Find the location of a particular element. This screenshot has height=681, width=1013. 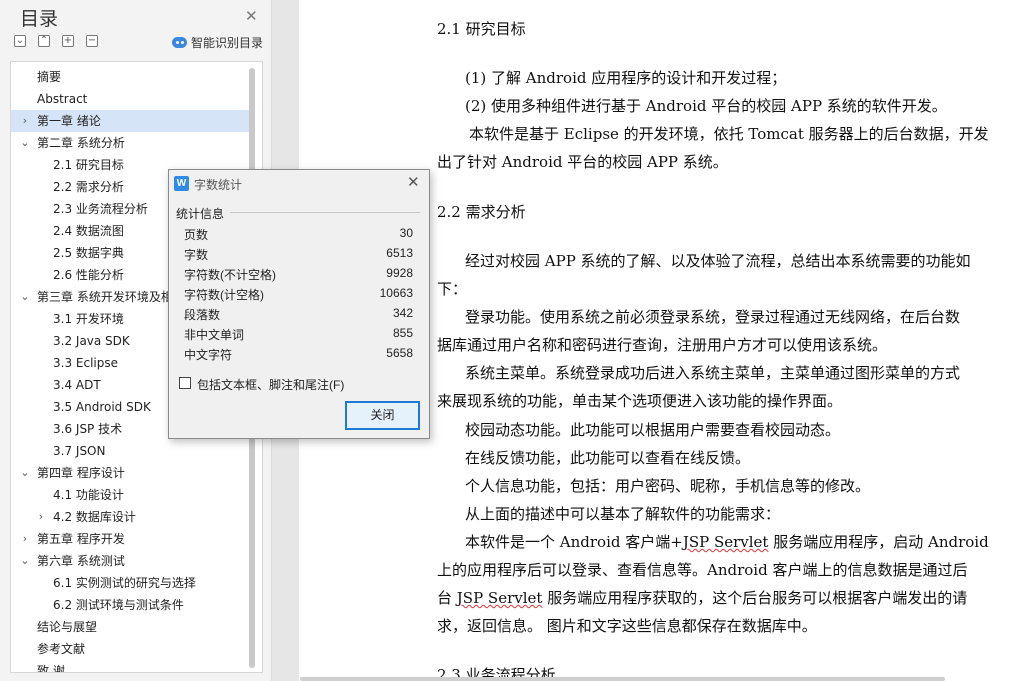

toc-item-label: 2.4 数据流图 is located at coordinates (88, 231).